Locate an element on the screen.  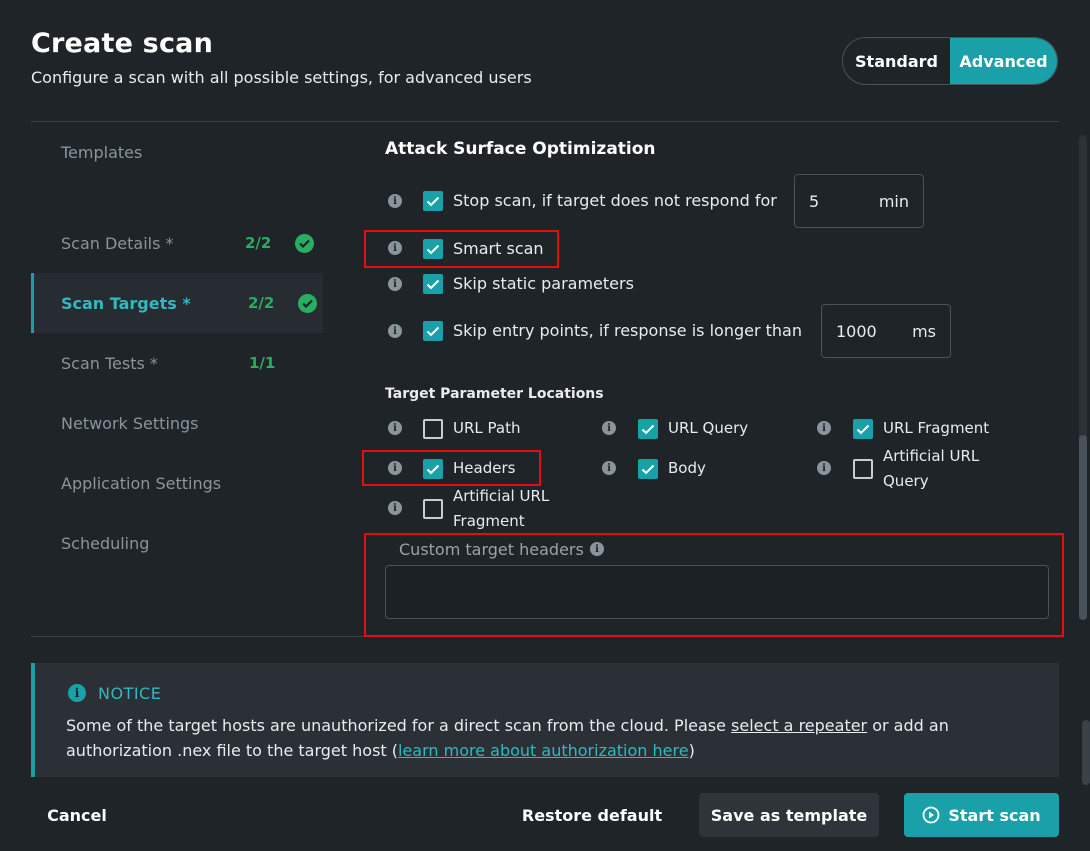
learn-more-authorization-link: learn more about authorization here is located at coordinates (543, 750).